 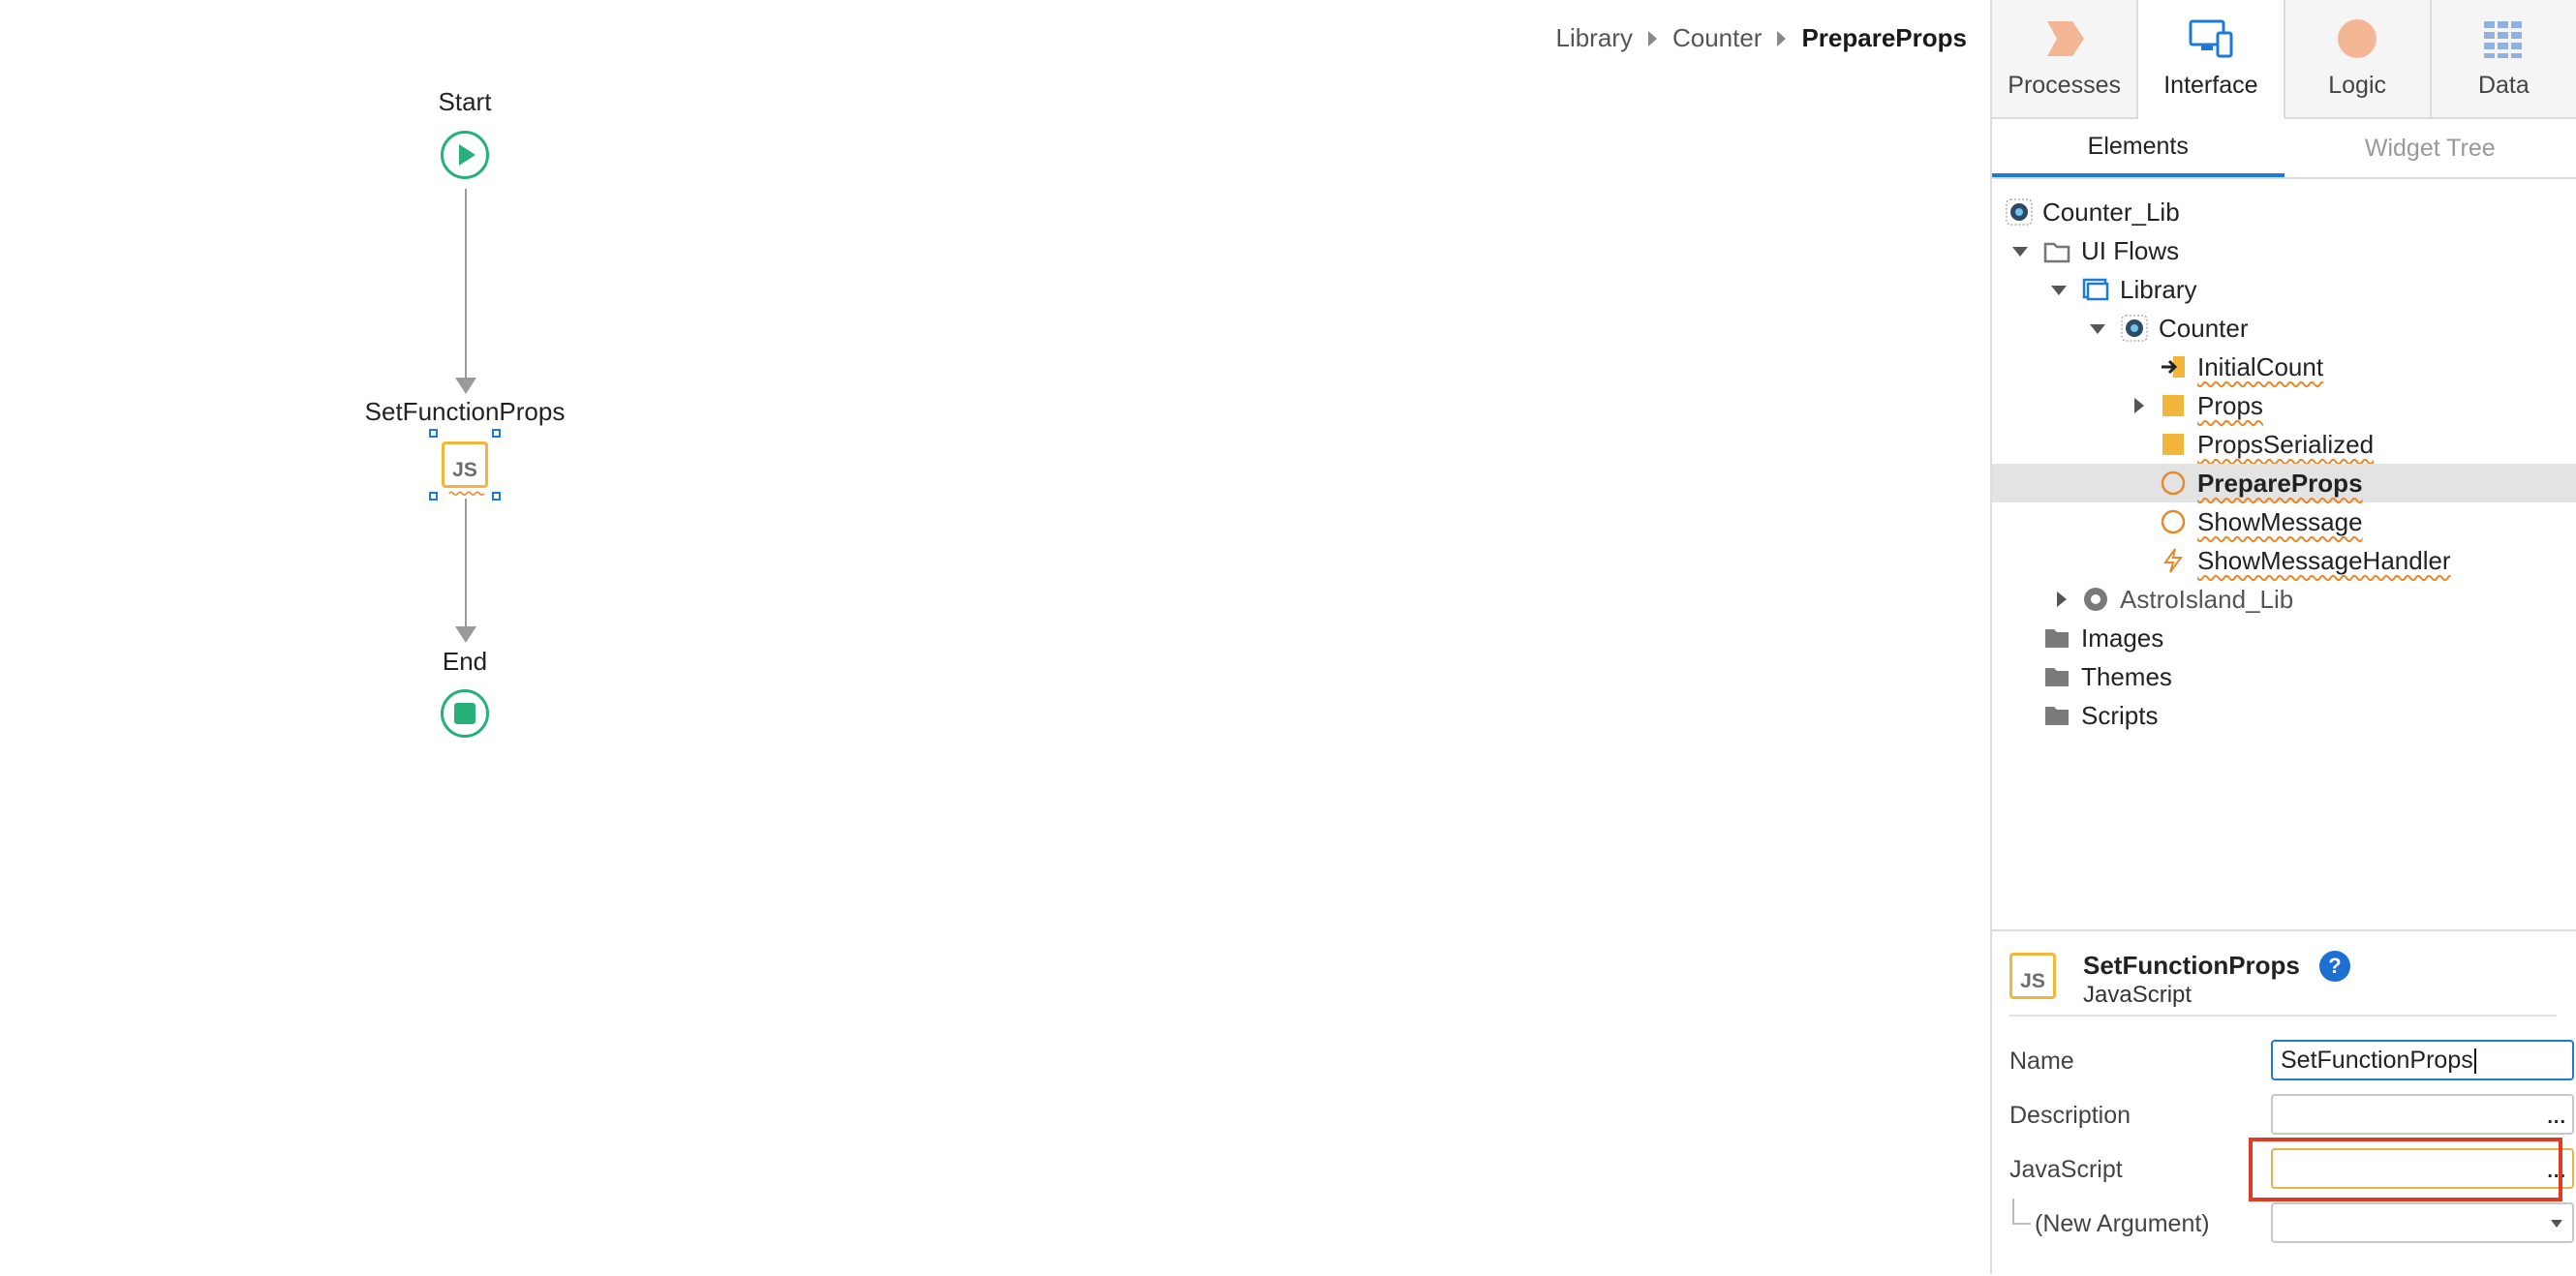 I want to click on tree-label: Props, so click(x=2230, y=406).